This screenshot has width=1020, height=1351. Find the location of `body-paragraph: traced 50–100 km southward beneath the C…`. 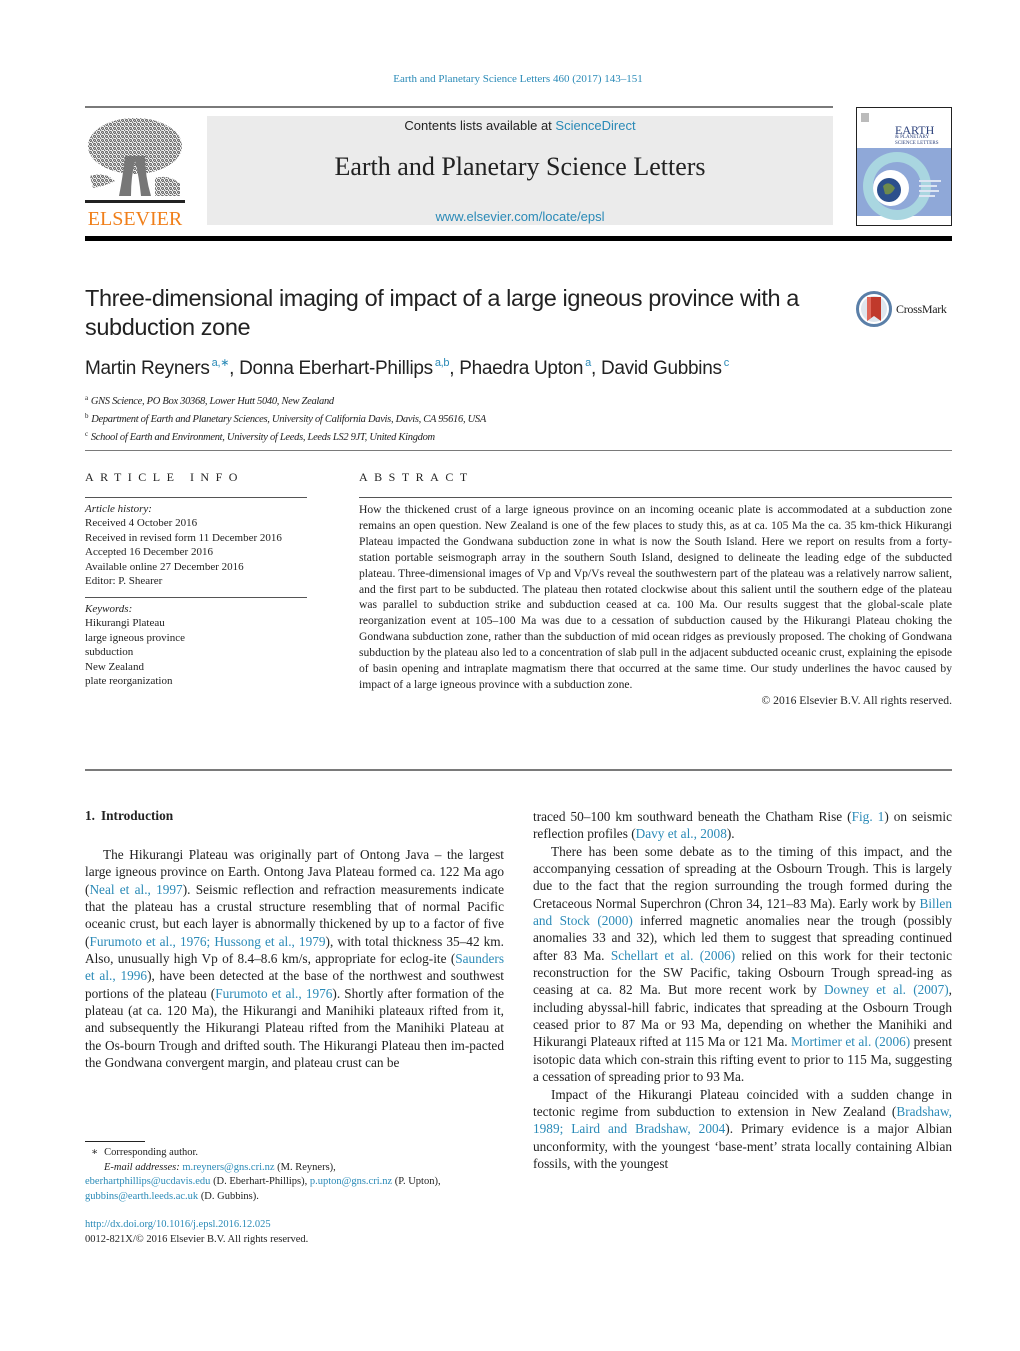

body-paragraph: traced 50–100 km southward beneath the C… is located at coordinates (742, 825).